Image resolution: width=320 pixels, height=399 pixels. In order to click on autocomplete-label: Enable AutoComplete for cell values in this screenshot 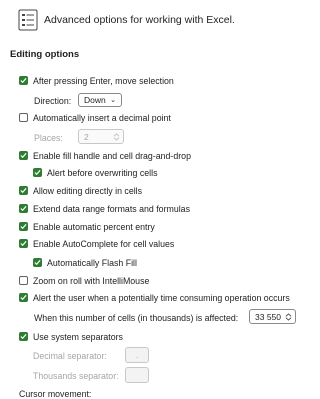, I will do `click(104, 243)`.